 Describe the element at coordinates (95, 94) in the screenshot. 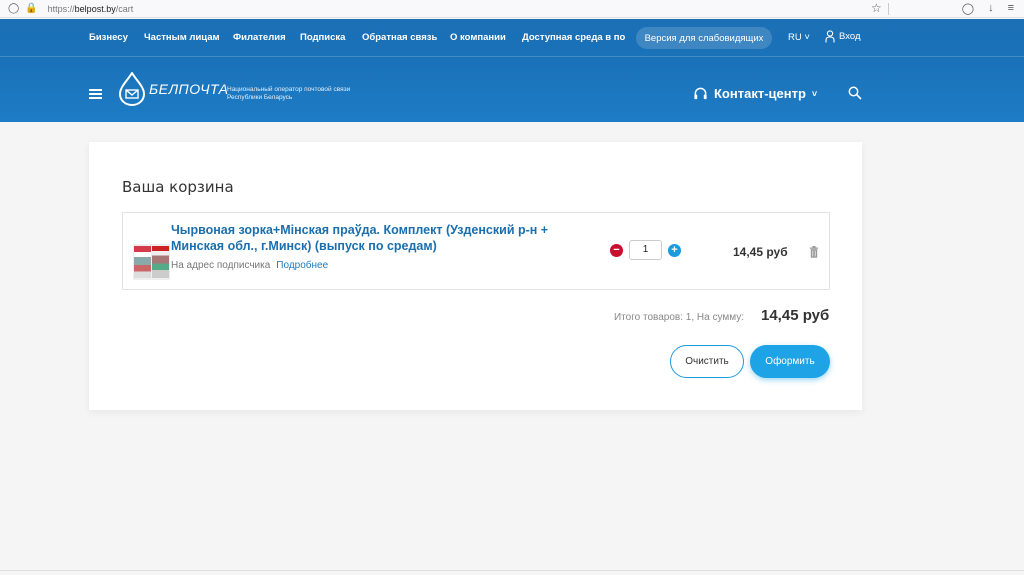

I see `hamburger-menu-icon` at that location.